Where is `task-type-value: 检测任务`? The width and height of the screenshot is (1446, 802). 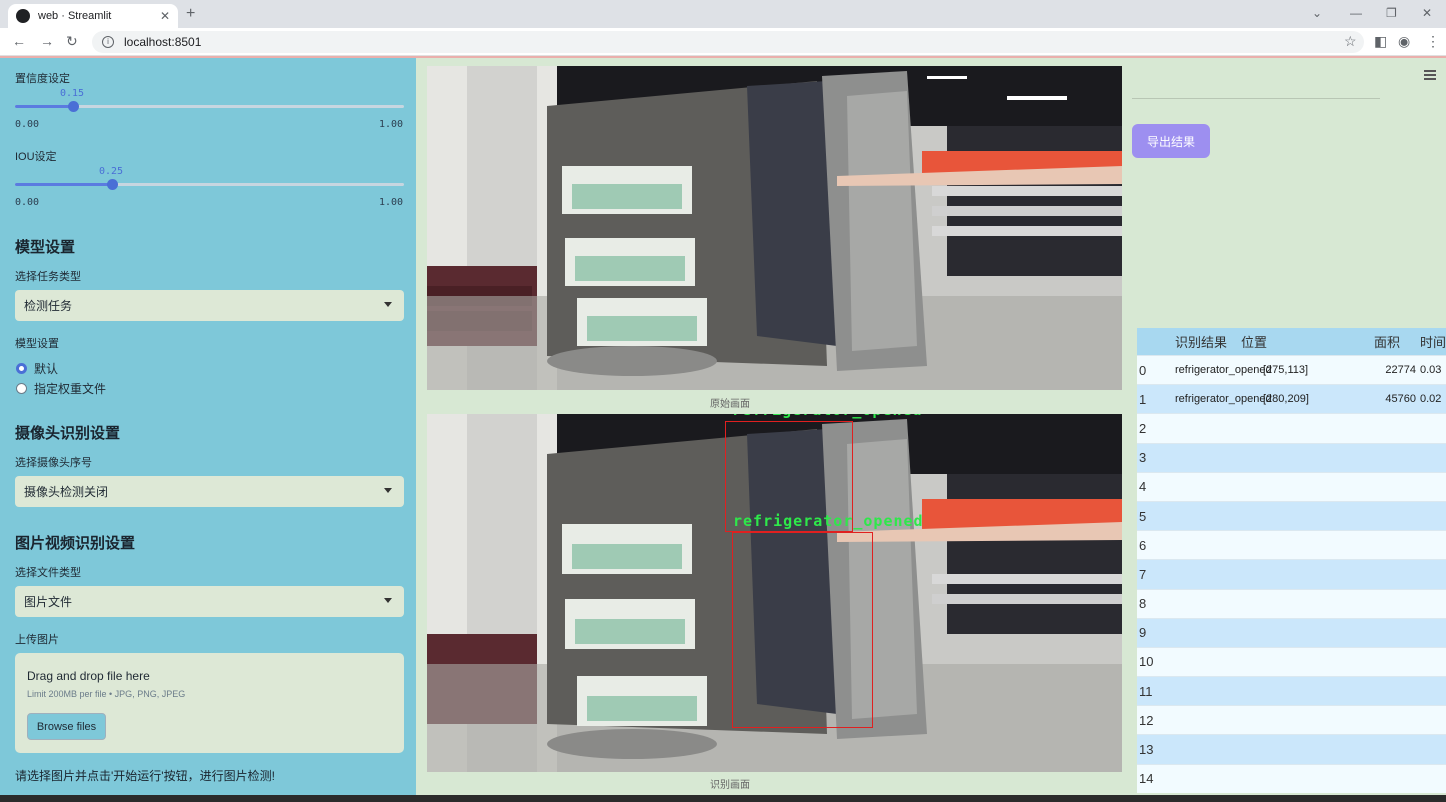 task-type-value: 检测任务 is located at coordinates (48, 306).